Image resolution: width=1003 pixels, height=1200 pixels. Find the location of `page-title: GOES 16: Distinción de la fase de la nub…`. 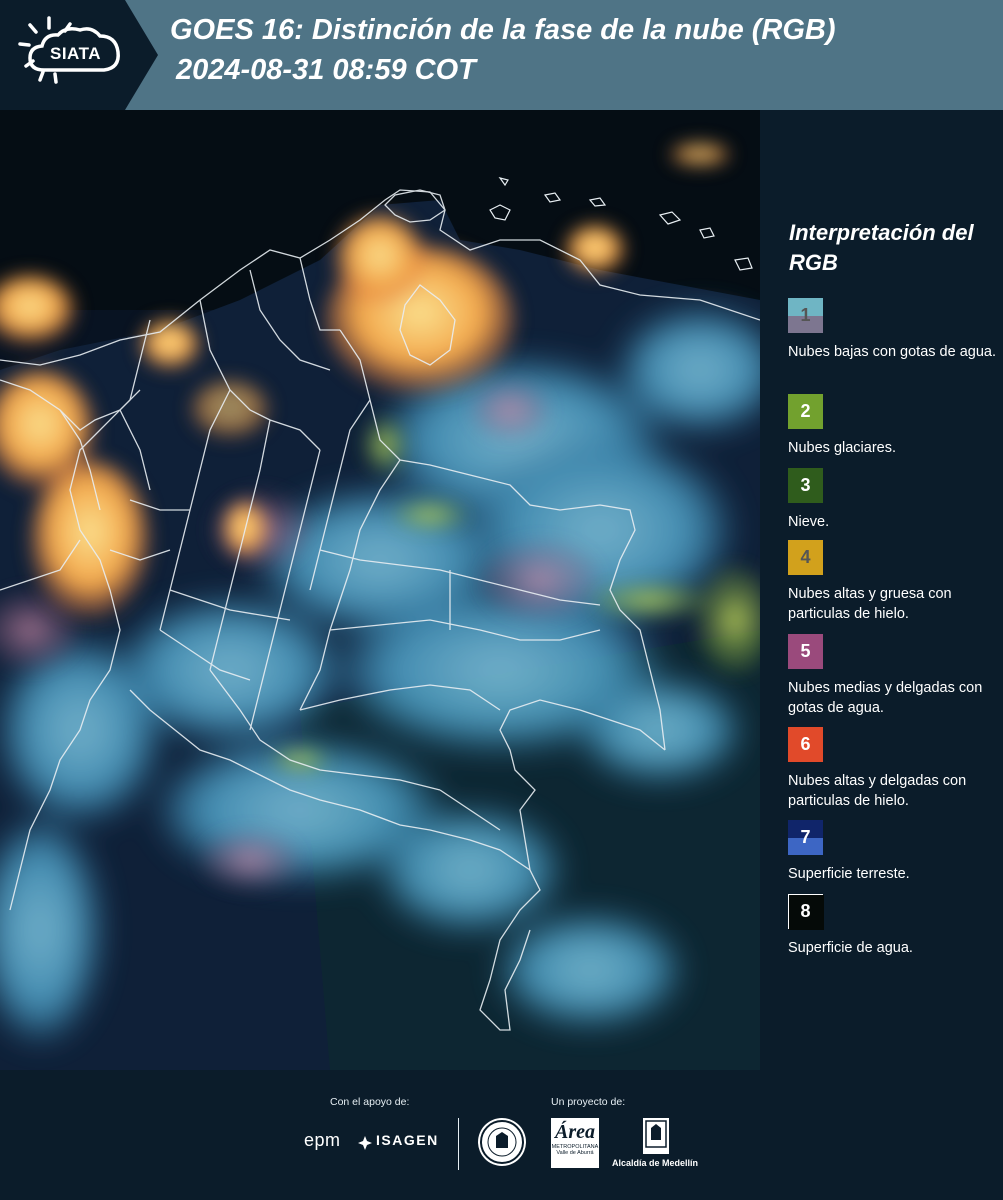

page-title: GOES 16: Distinción de la fase de la nub… is located at coordinates (503, 30).